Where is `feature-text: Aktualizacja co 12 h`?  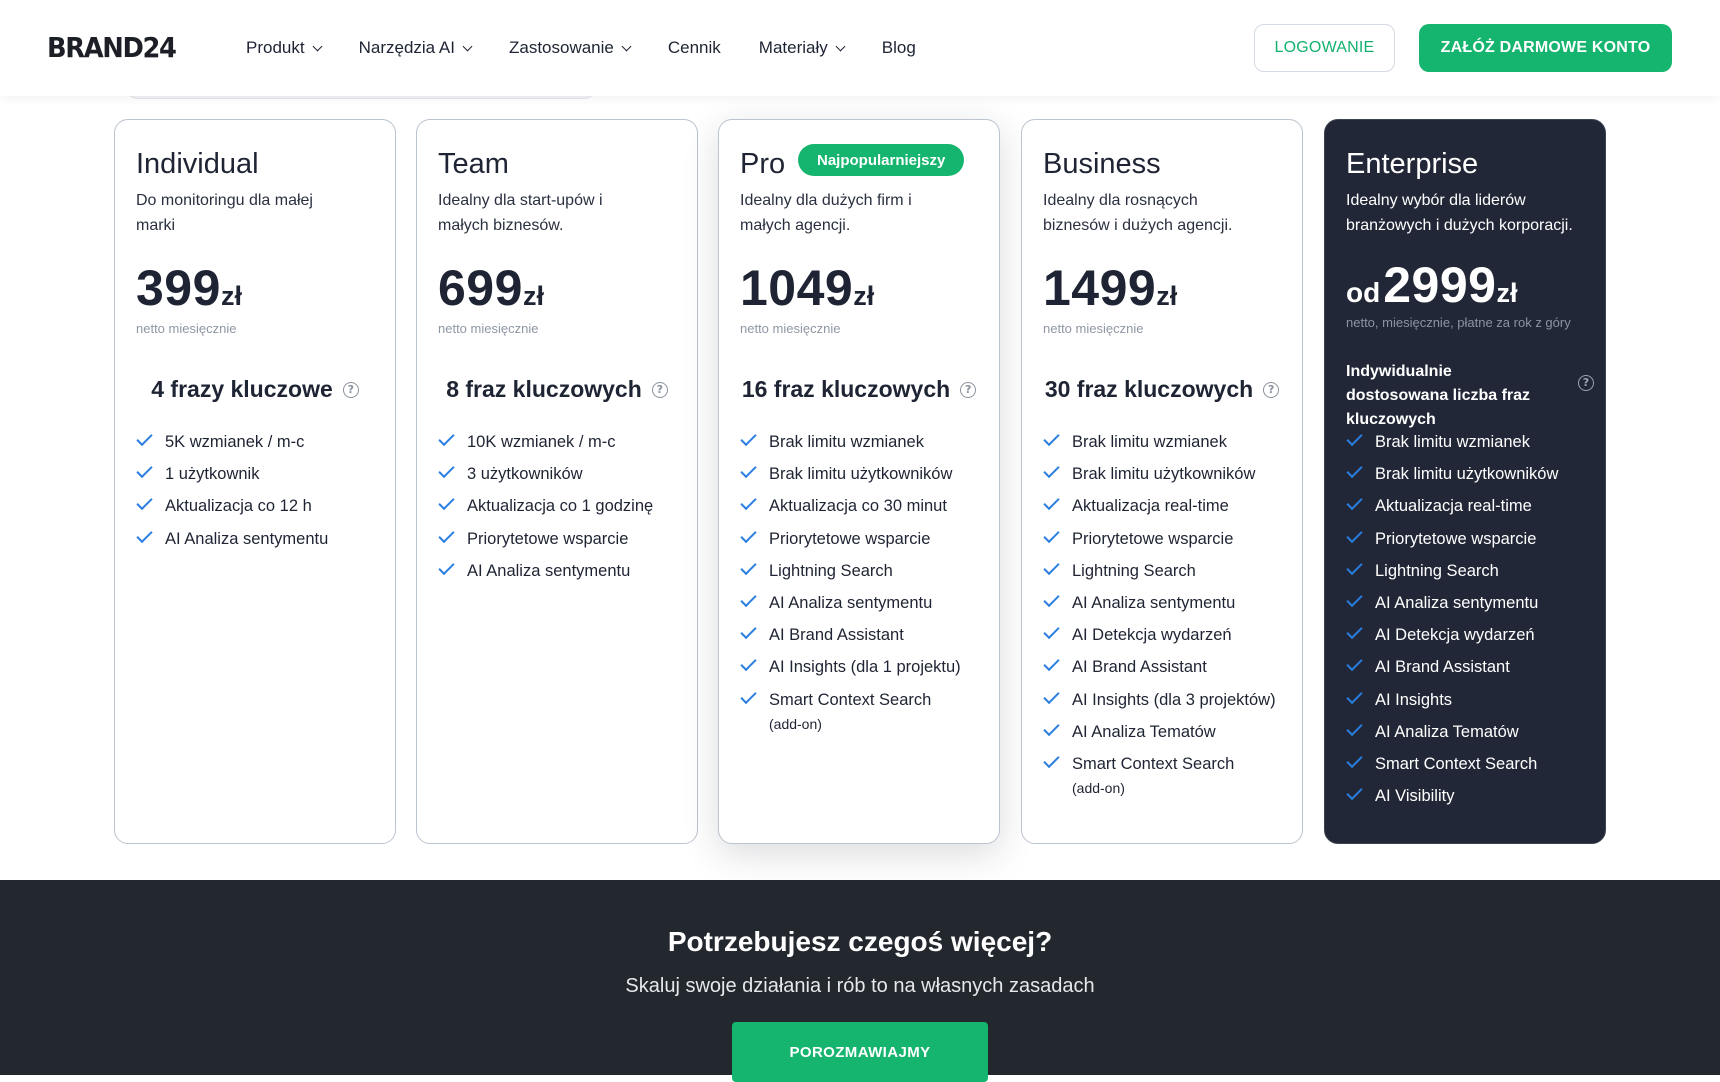 feature-text: Aktualizacja co 12 h is located at coordinates (238, 506).